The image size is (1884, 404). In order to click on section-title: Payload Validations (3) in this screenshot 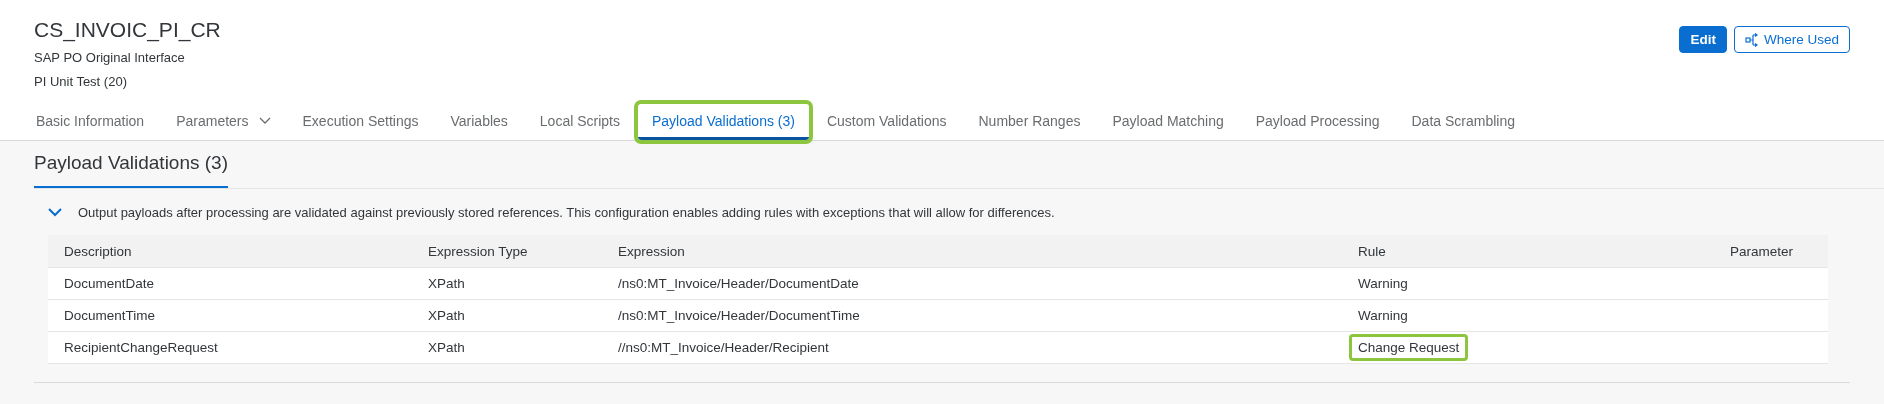, I will do `click(131, 164)`.